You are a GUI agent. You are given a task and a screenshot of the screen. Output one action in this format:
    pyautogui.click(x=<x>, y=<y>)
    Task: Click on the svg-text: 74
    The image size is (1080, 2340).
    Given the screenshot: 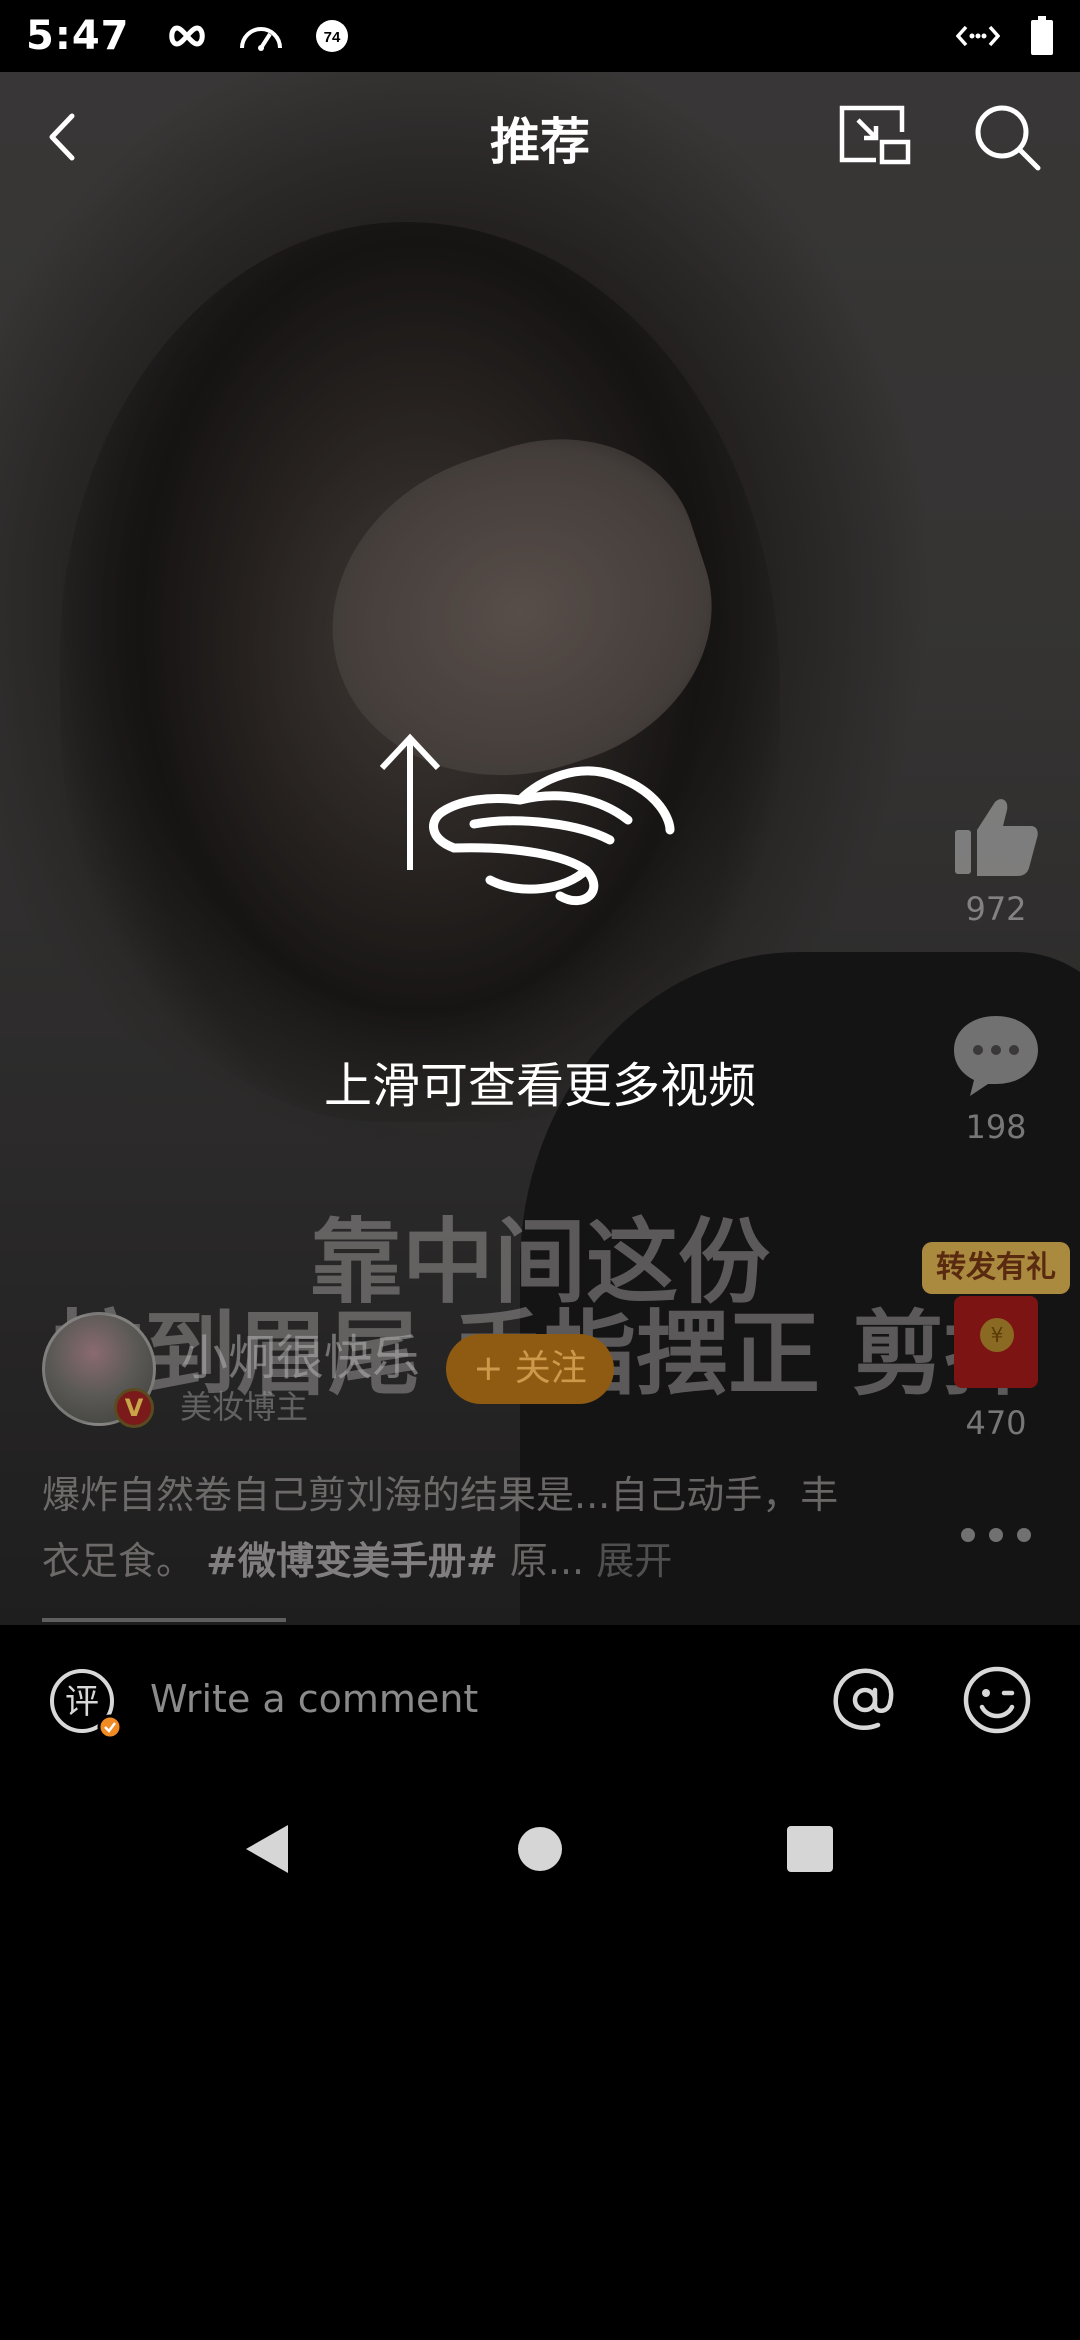 What is the action you would take?
    pyautogui.click(x=331, y=37)
    